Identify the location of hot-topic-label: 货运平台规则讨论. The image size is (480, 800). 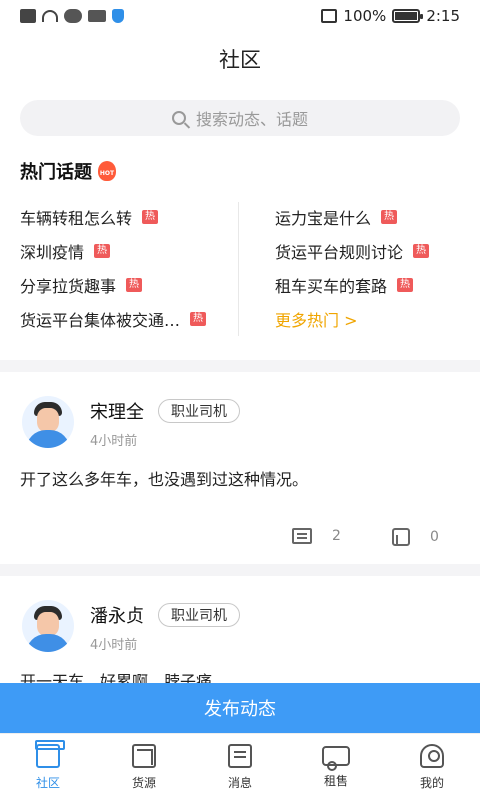
(339, 252).